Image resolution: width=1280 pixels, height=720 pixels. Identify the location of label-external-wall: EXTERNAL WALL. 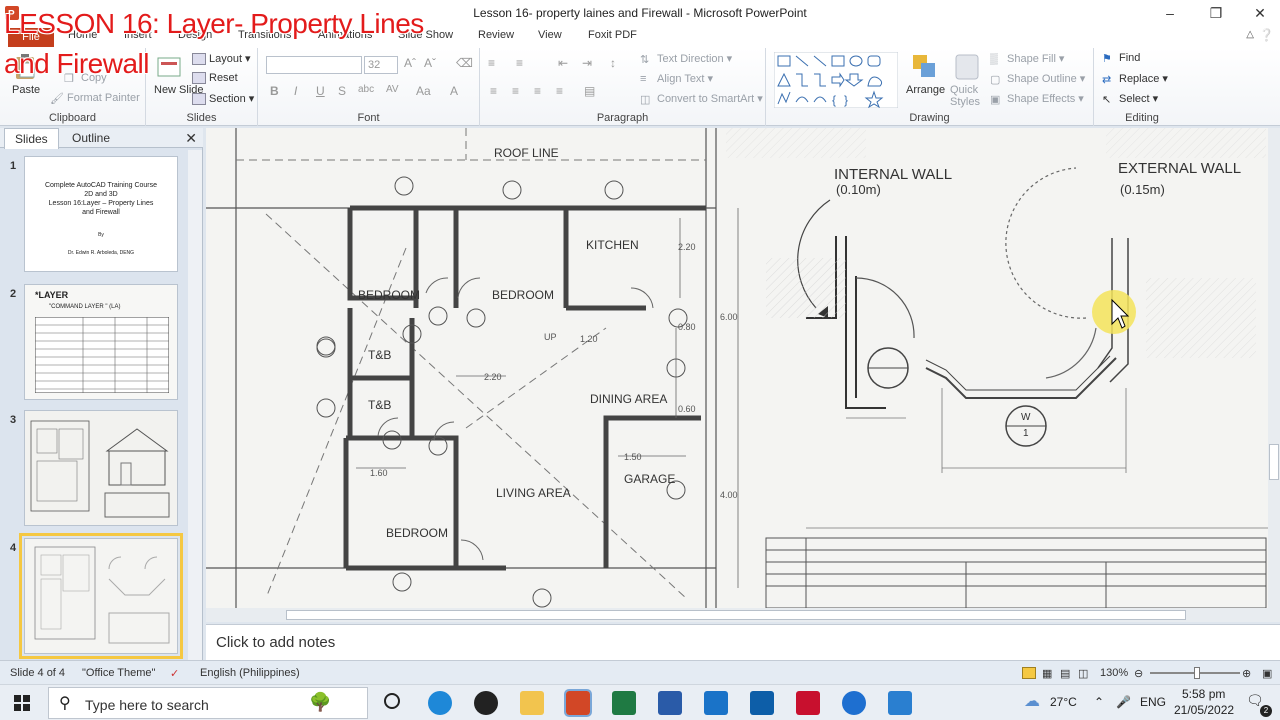
(1180, 168).